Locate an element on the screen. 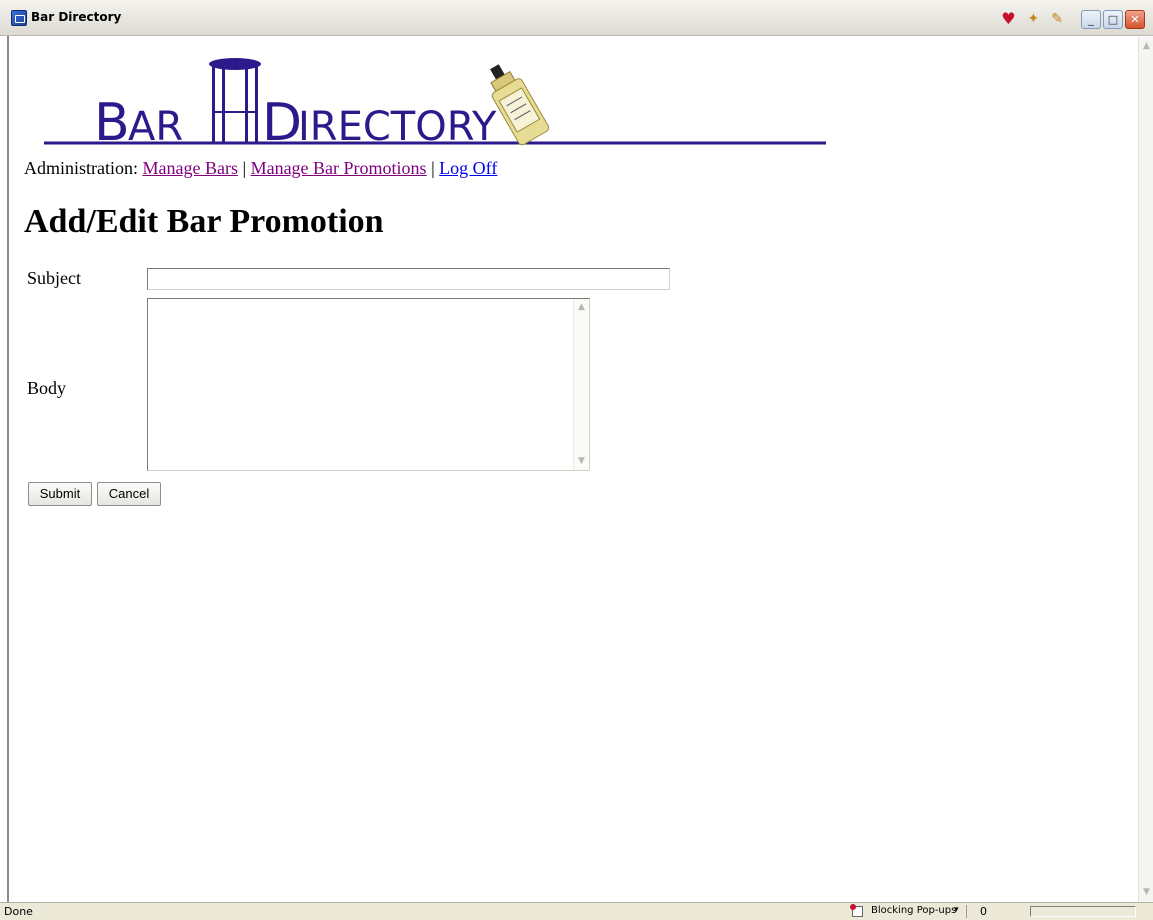 Image resolution: width=1153 pixels, height=920 pixels. window-title: Bar Directory is located at coordinates (76, 17).